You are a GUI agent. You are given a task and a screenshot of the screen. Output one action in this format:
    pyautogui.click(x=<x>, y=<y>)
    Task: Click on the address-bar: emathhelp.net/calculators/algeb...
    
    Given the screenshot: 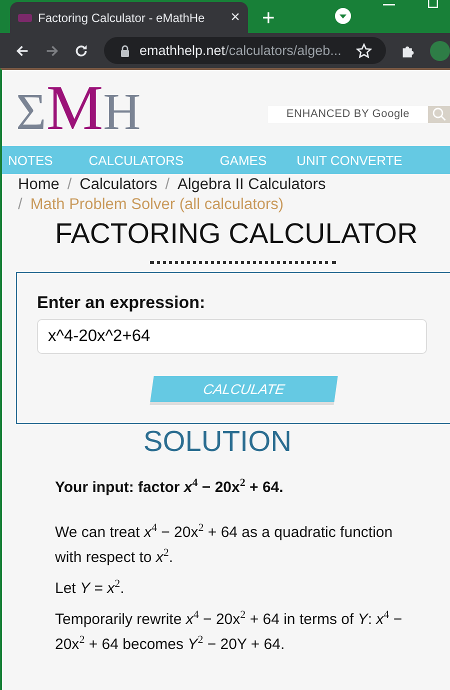 What is the action you would take?
    pyautogui.click(x=245, y=50)
    